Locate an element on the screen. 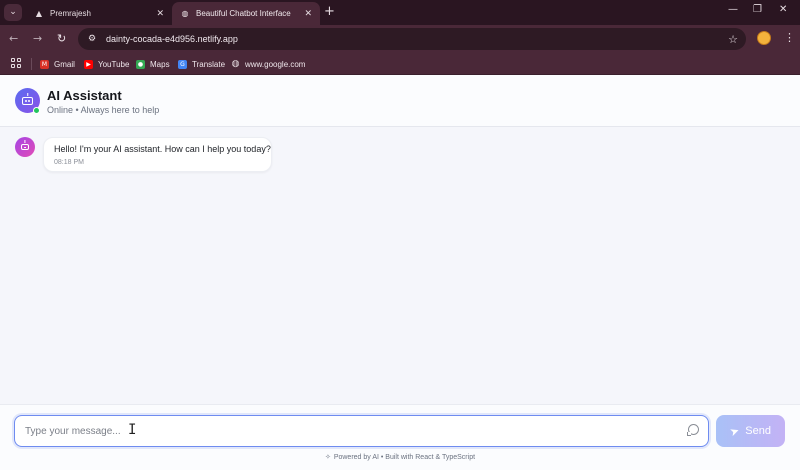  tab-label: Premrajesh is located at coordinates (70, 13).